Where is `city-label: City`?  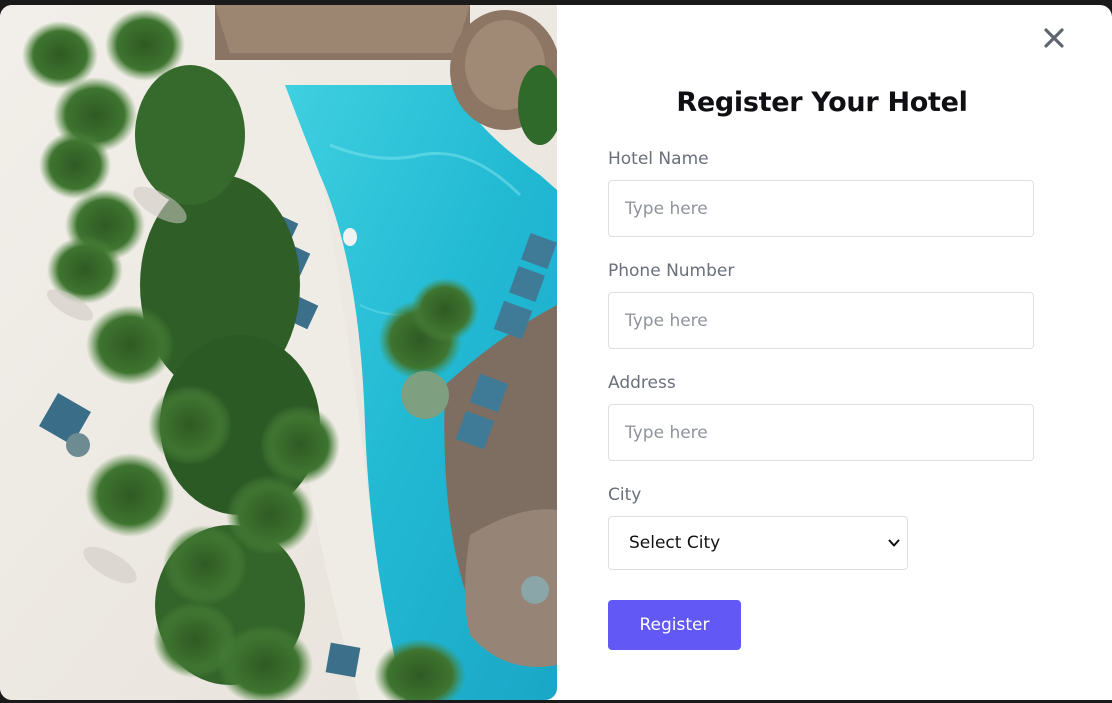
city-label: City is located at coordinates (625, 495).